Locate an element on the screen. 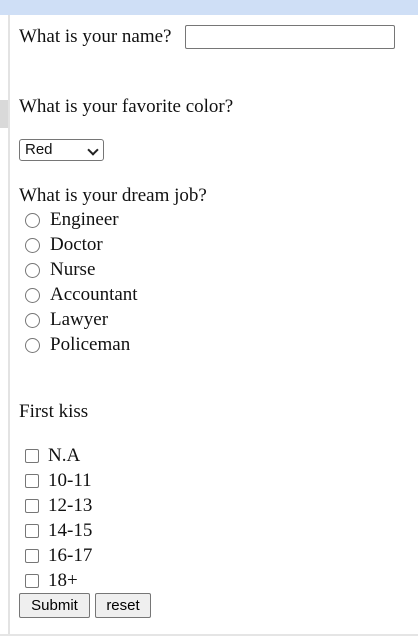 The width and height of the screenshot is (418, 636). job-option-label: Policeman is located at coordinates (90, 344).